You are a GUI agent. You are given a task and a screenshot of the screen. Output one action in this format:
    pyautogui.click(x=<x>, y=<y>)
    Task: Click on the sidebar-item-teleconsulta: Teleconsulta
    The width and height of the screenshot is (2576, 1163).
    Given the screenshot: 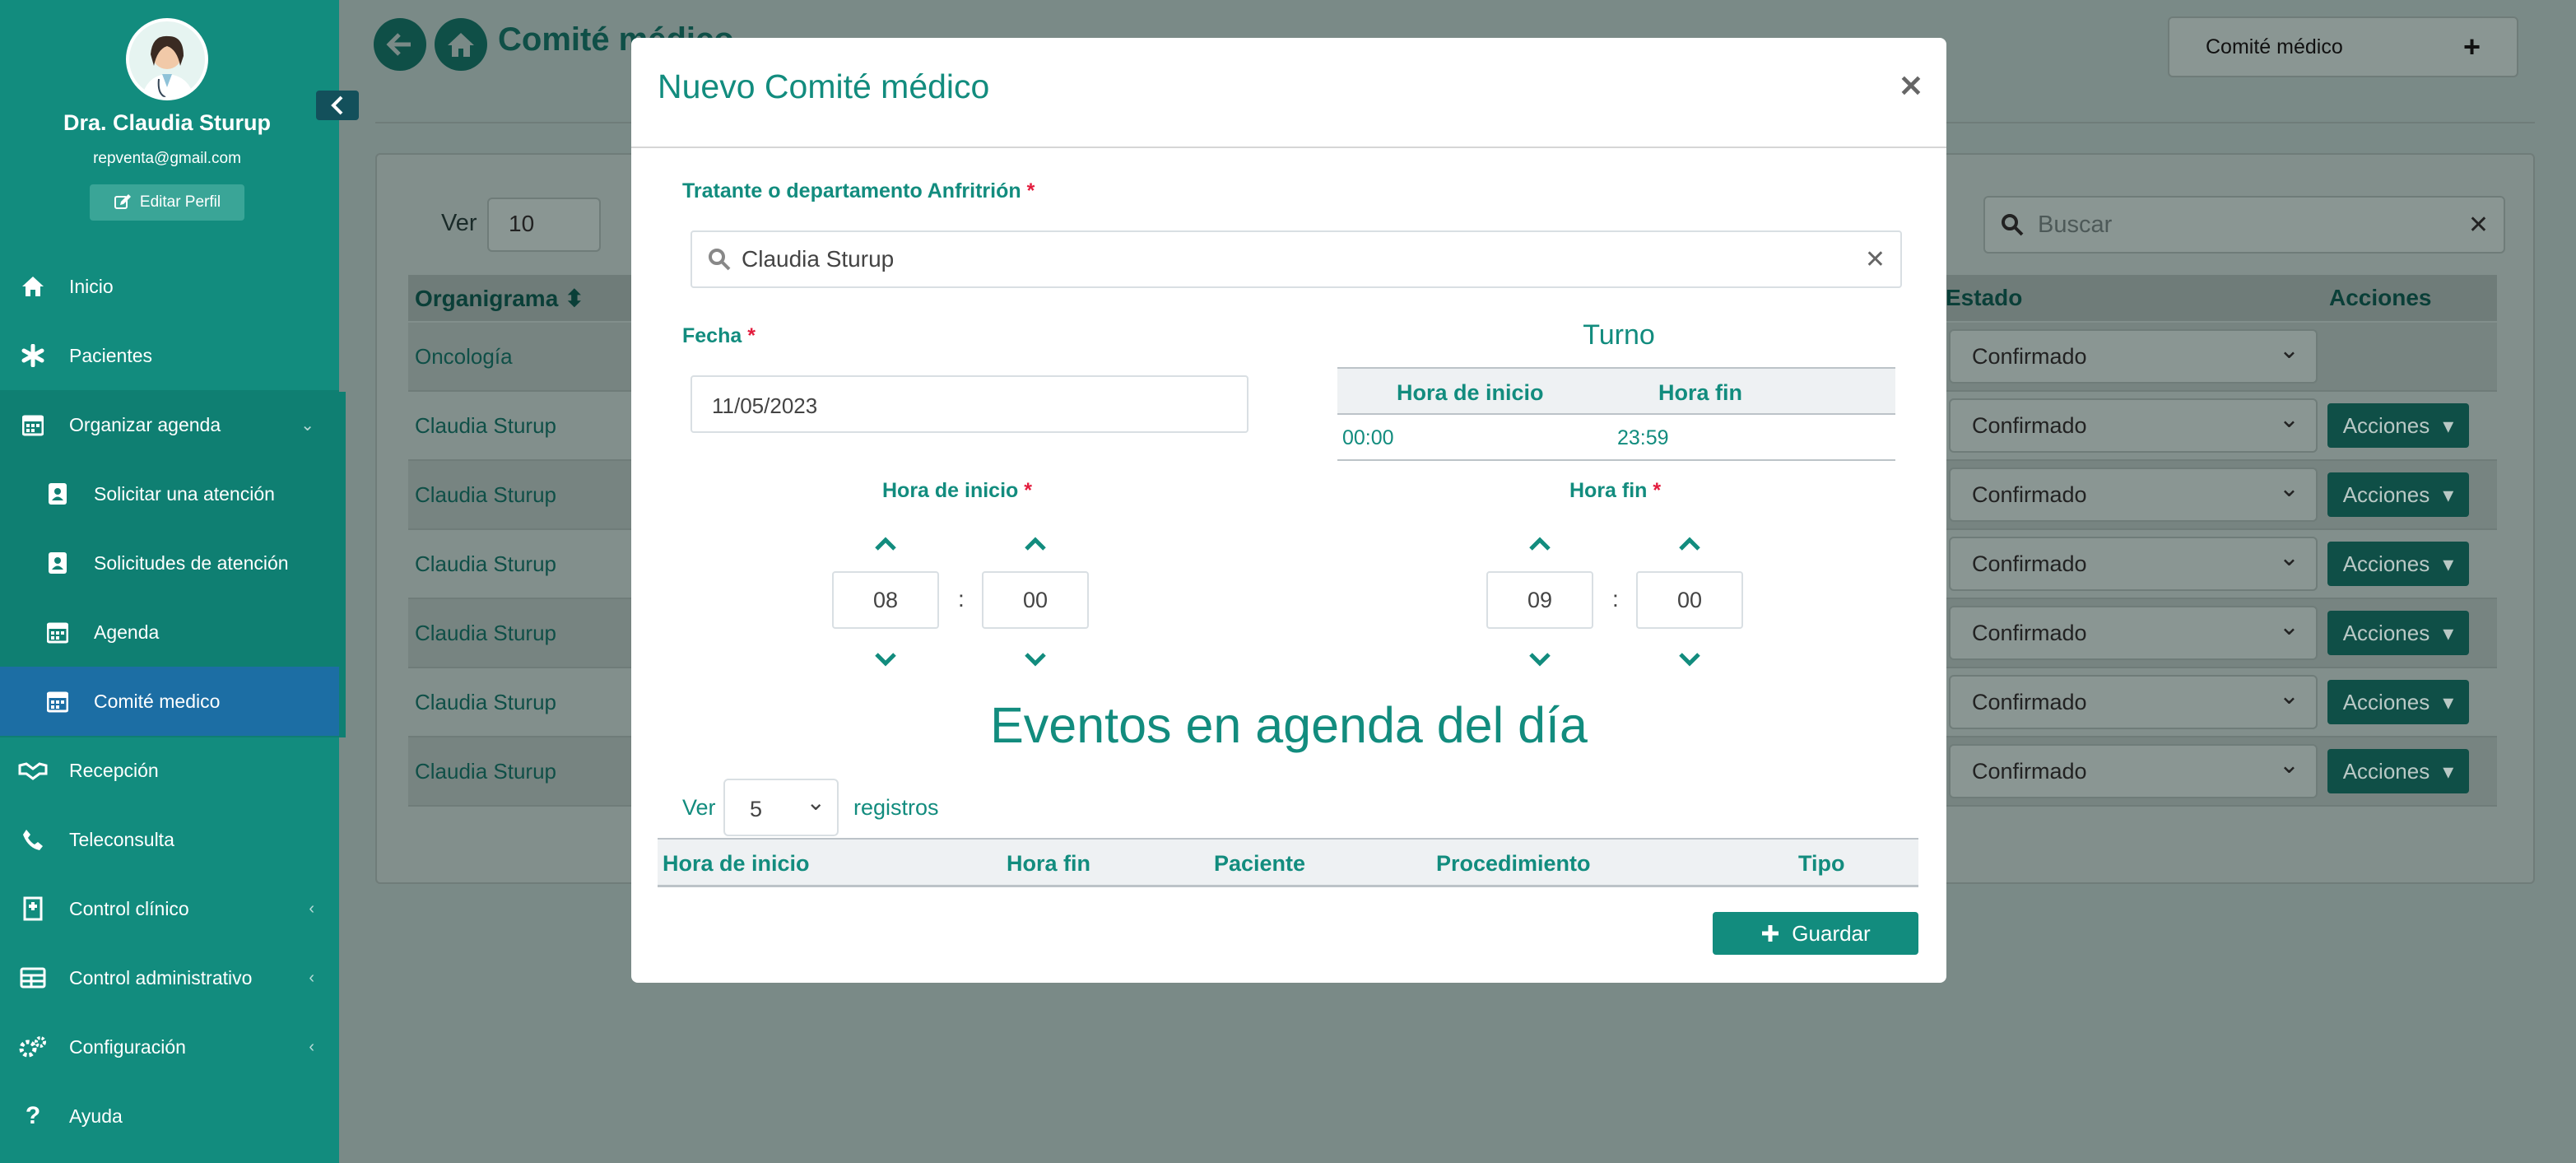 What is the action you would take?
    pyautogui.click(x=169, y=839)
    